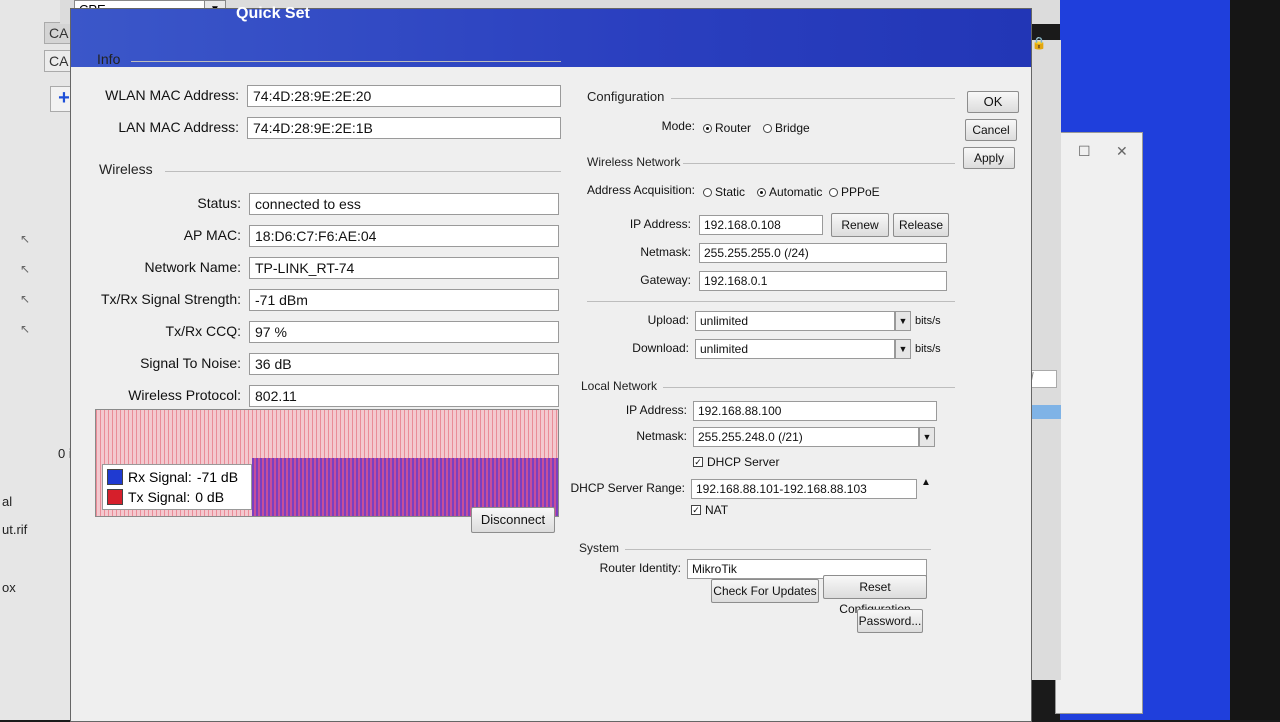 This screenshot has height=722, width=1280. What do you see at coordinates (823, 281) in the screenshot?
I see `gateway-field: 192.168.0.1` at bounding box center [823, 281].